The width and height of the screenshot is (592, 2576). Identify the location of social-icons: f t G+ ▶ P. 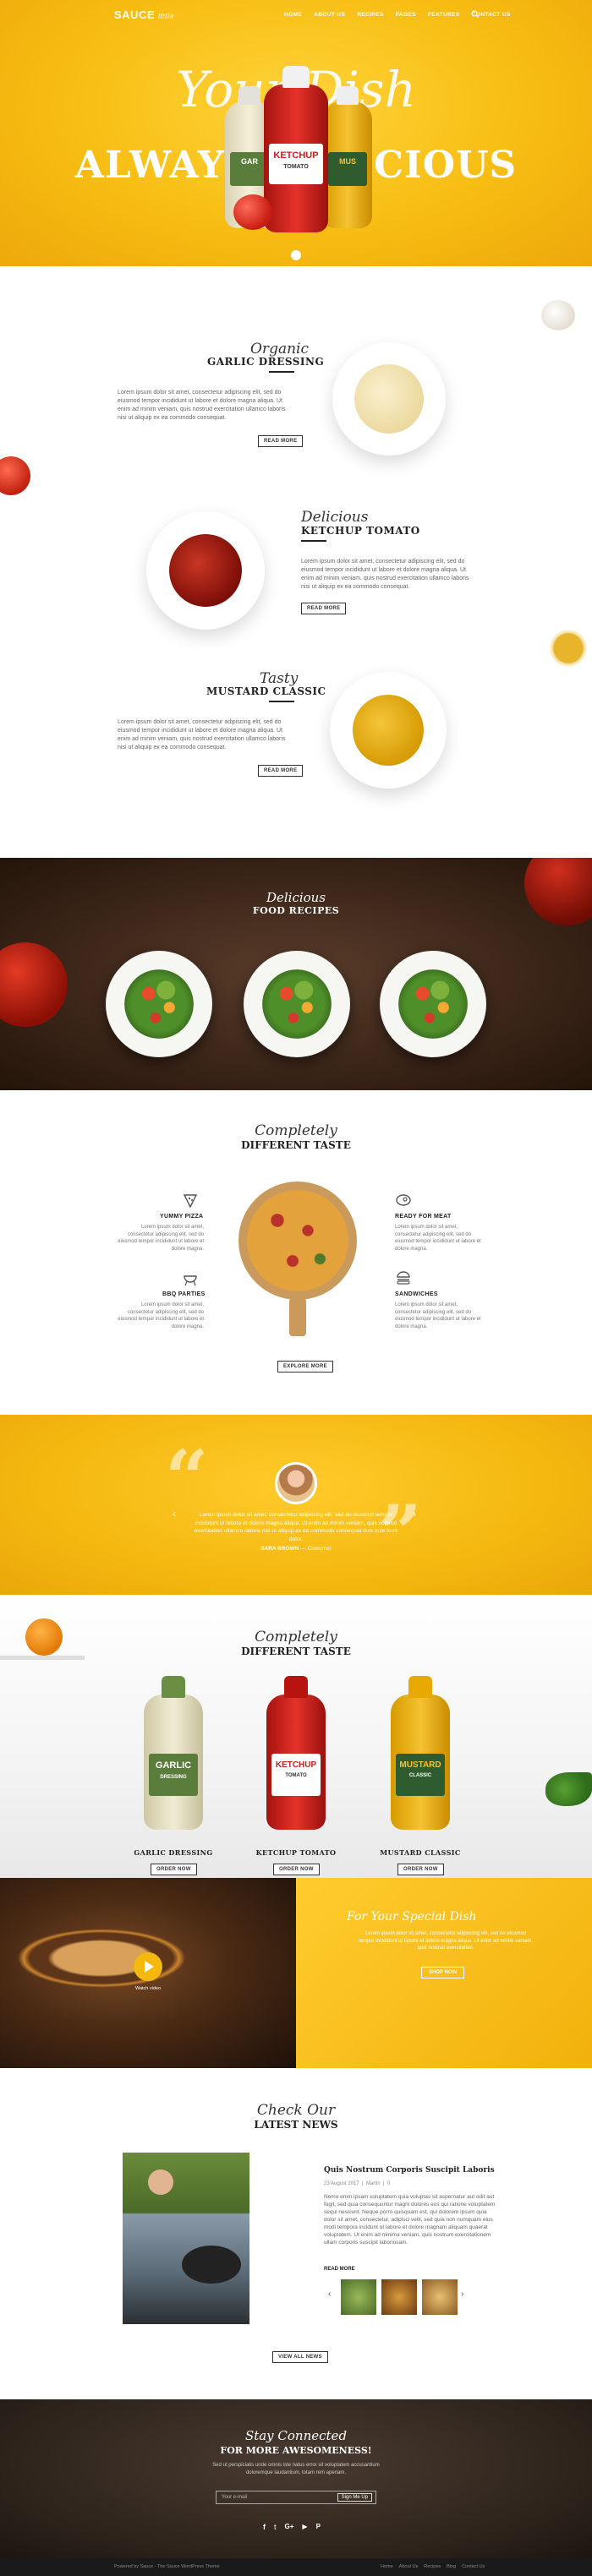
(292, 2527).